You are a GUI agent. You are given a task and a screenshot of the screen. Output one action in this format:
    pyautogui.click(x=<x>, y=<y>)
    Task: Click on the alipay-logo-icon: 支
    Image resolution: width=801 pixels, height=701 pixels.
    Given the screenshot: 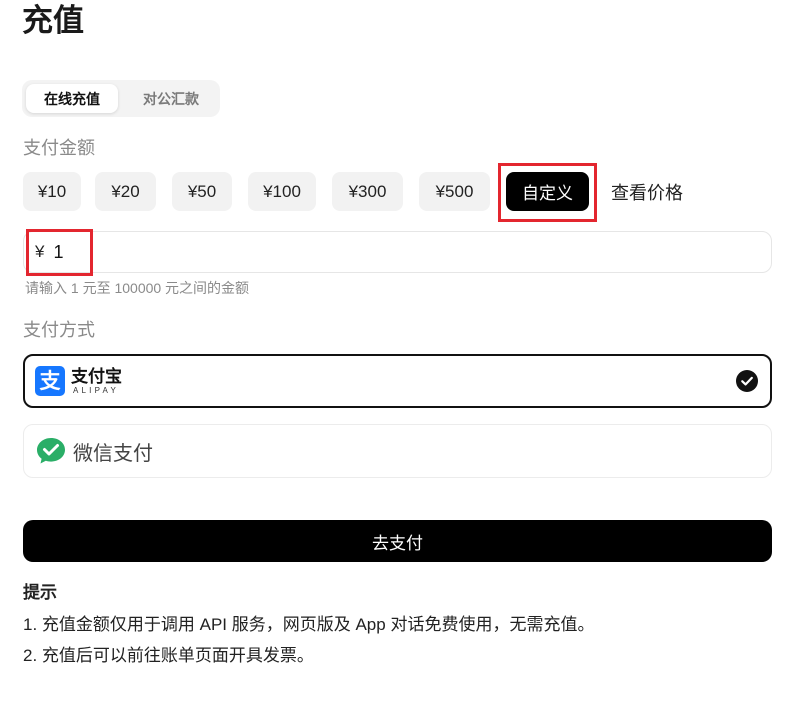 What is the action you would take?
    pyautogui.click(x=50, y=381)
    